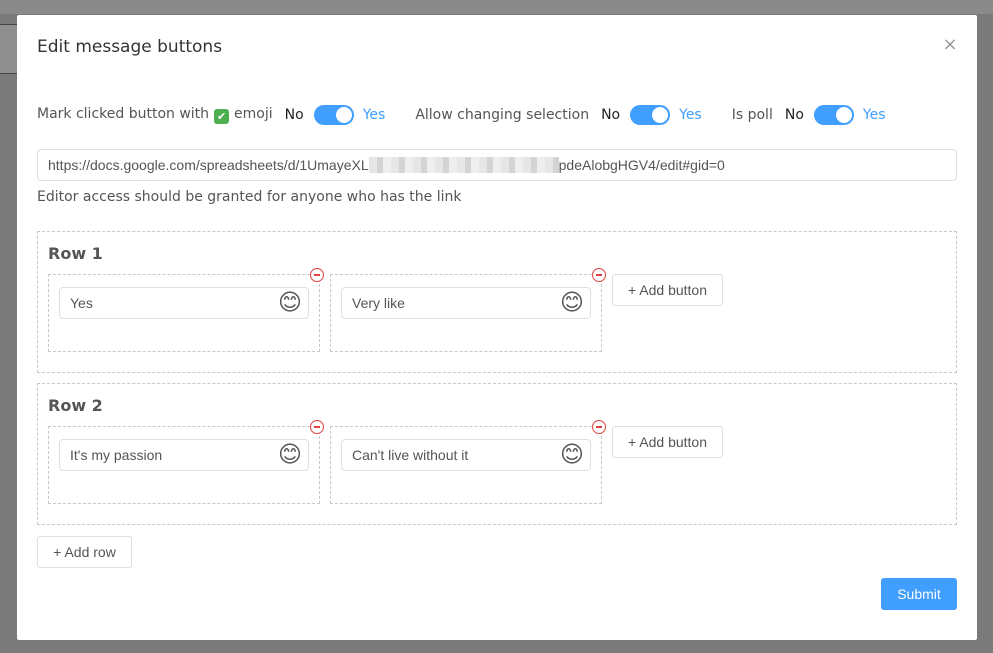 Image resolution: width=993 pixels, height=653 pixels. Describe the element at coordinates (184, 455) in the screenshot. I see `button-text-input: It's my passion` at that location.